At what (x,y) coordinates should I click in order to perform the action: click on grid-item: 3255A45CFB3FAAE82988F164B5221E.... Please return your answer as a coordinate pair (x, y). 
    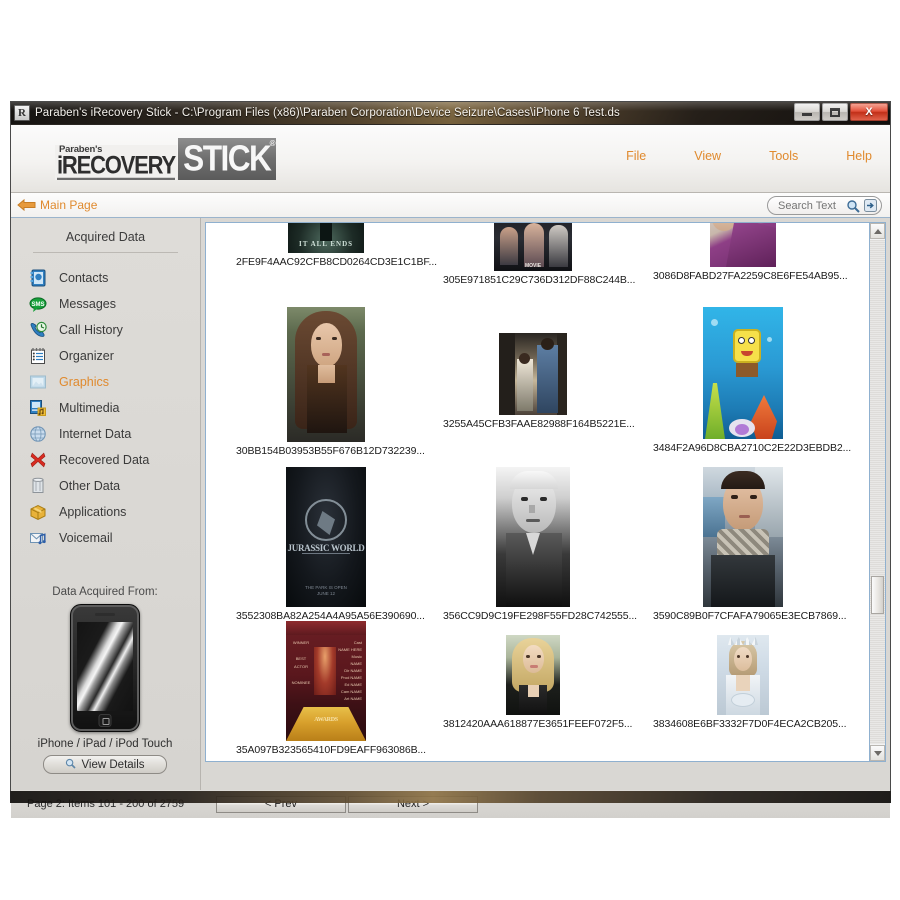
    Looking at the image, I should click on (539, 381).